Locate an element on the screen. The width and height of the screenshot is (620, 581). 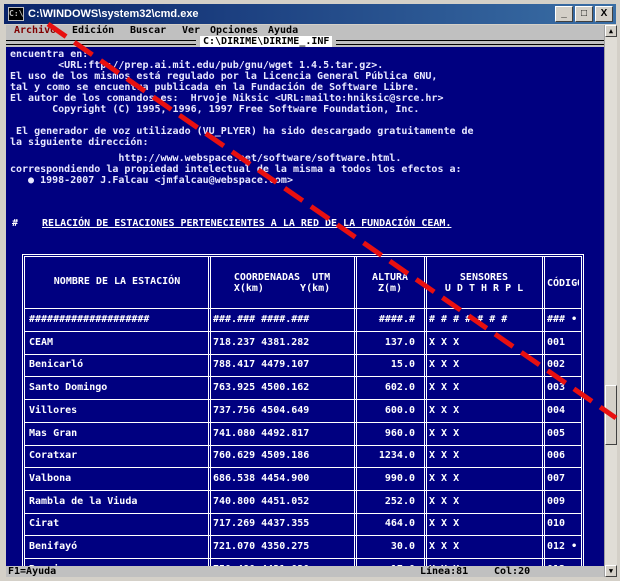
title-bar: C:\ C:\WINDOWS\system32\cmd.exe _ □ X is located at coordinates (310, 14).